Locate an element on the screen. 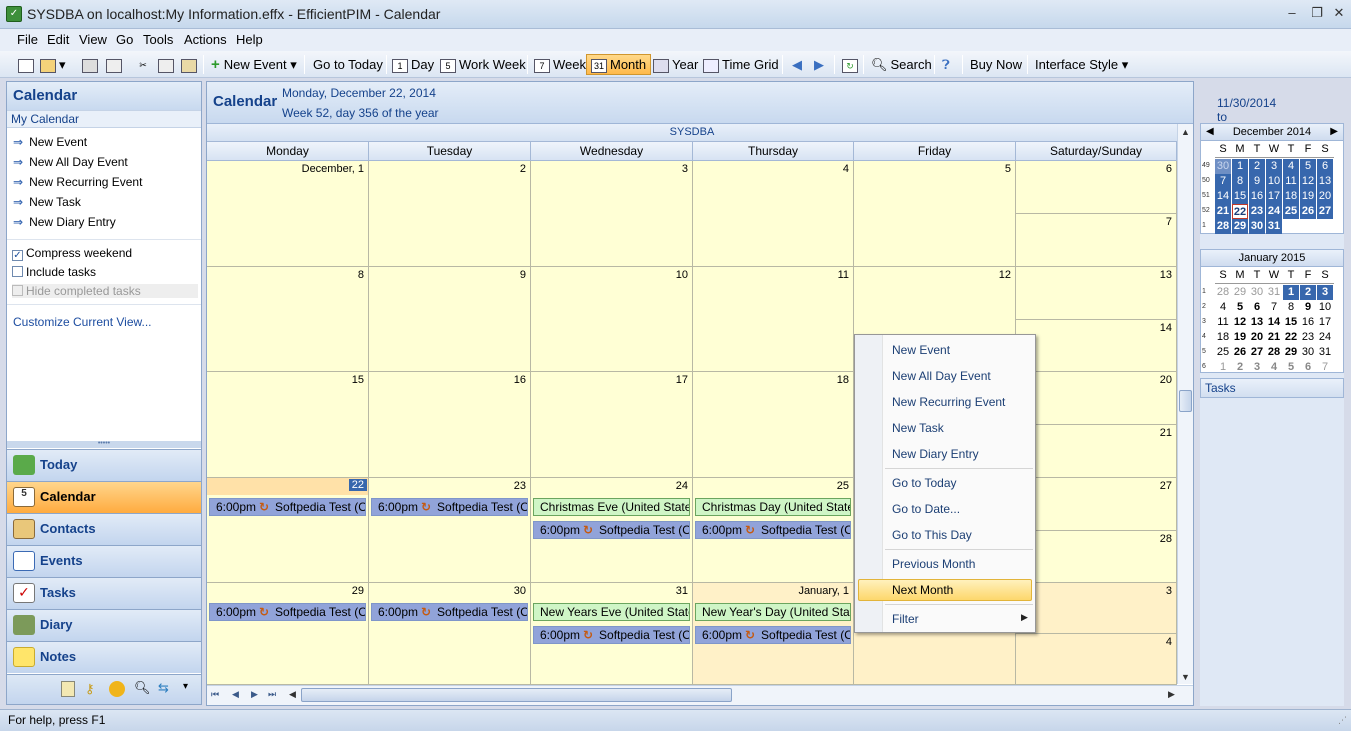 The width and height of the screenshot is (1351, 731). mini-prev-month-icon: ◀ is located at coordinates (1210, 132).